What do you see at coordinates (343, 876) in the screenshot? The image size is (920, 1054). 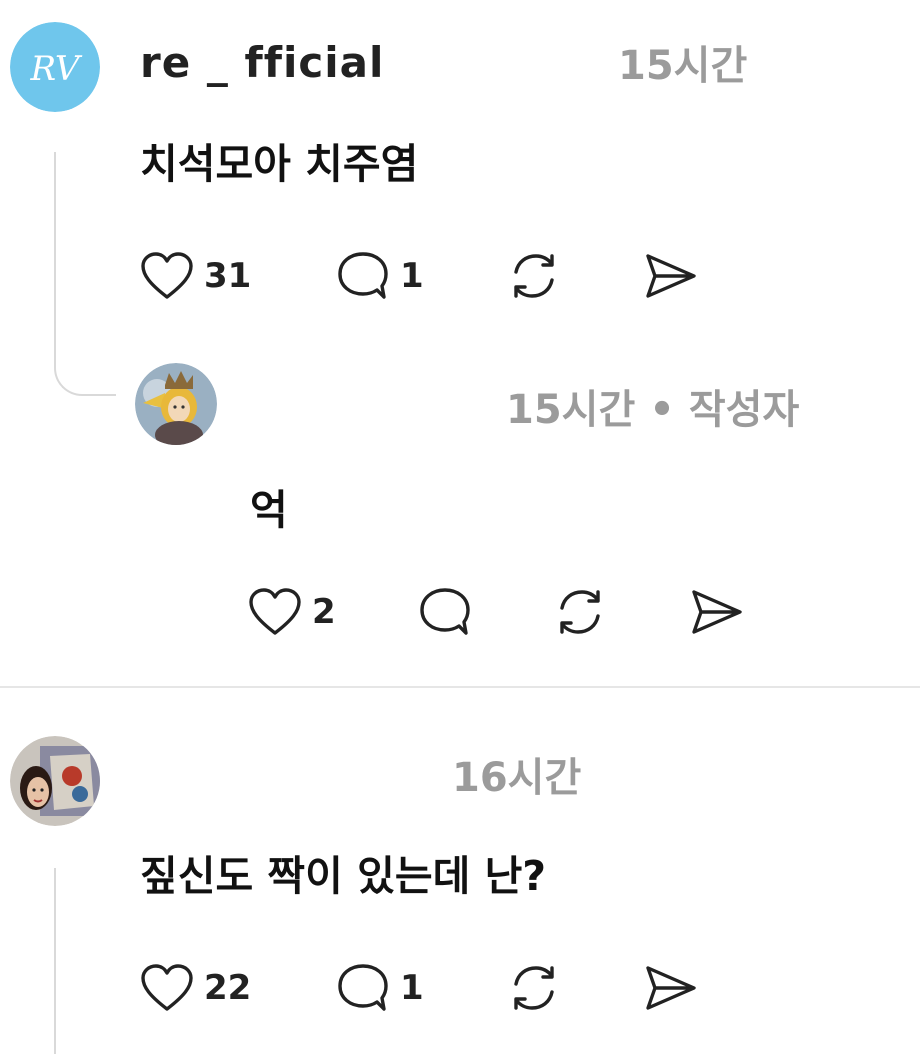 I see `comment-text: 짚신도 짝이 있는데 난?` at bounding box center [343, 876].